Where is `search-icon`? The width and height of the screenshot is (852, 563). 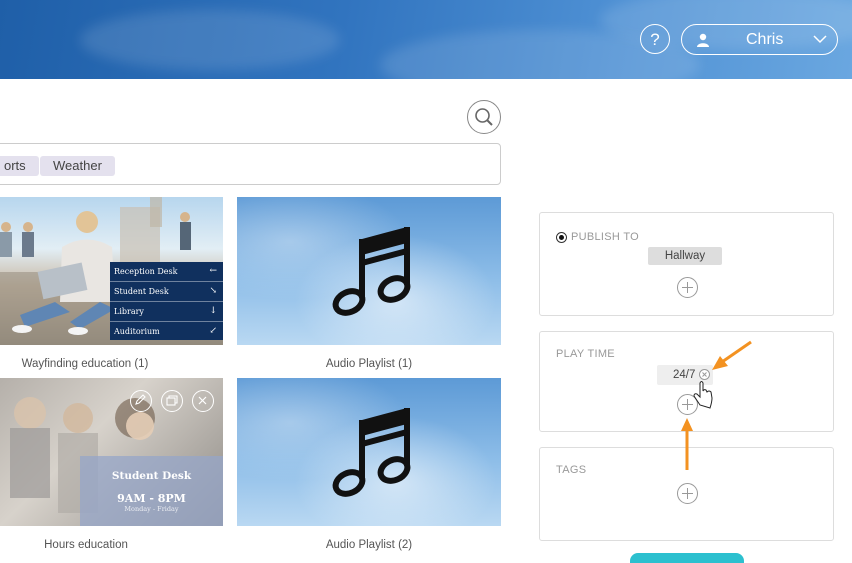 search-icon is located at coordinates (483, 116).